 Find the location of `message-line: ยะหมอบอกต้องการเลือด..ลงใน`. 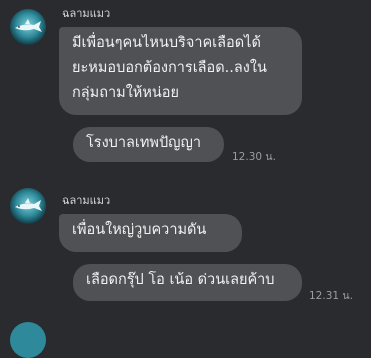

message-line: ยะหมอบอกต้องการเลือด..ลงใน is located at coordinates (169, 68).